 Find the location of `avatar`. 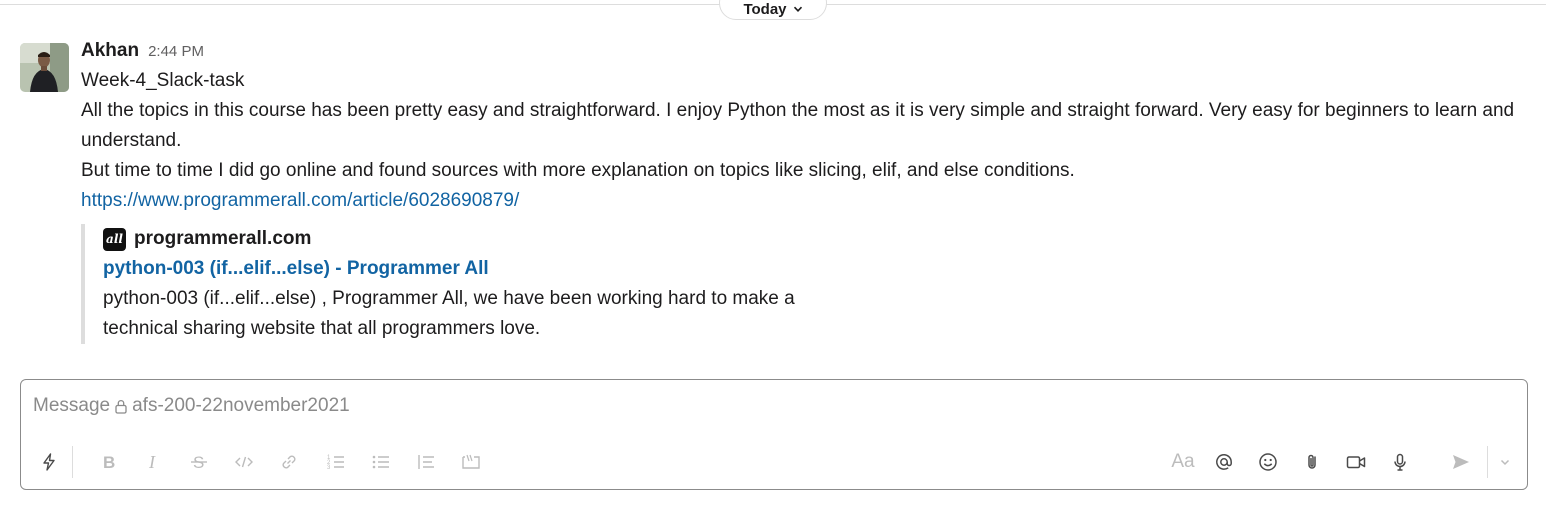

avatar is located at coordinates (44, 67).